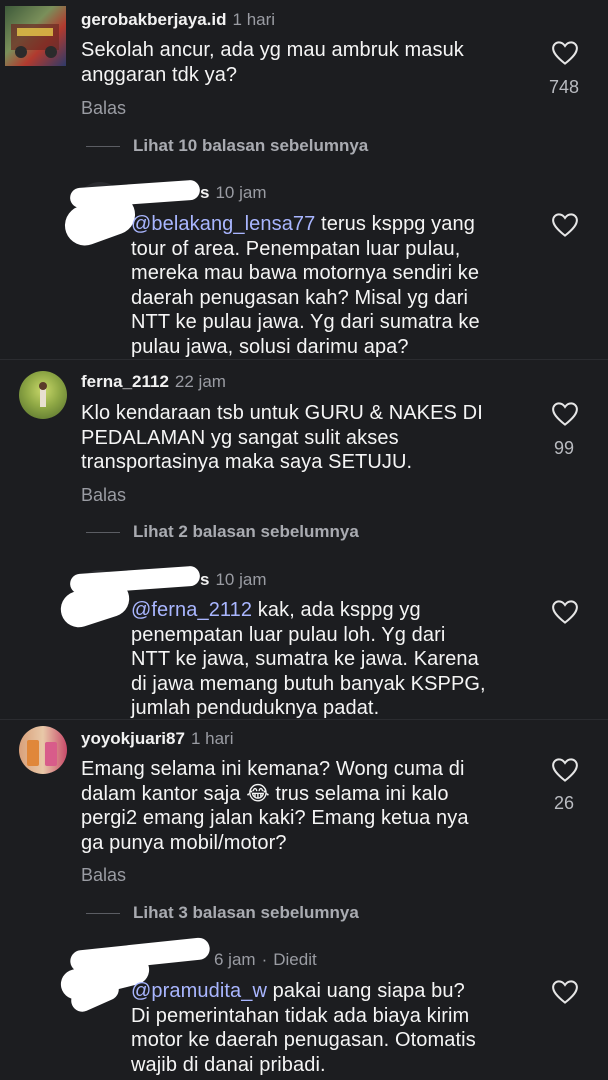 This screenshot has width=608, height=1080. Describe the element at coordinates (564, 803) in the screenshot. I see `like-count: 26` at that location.